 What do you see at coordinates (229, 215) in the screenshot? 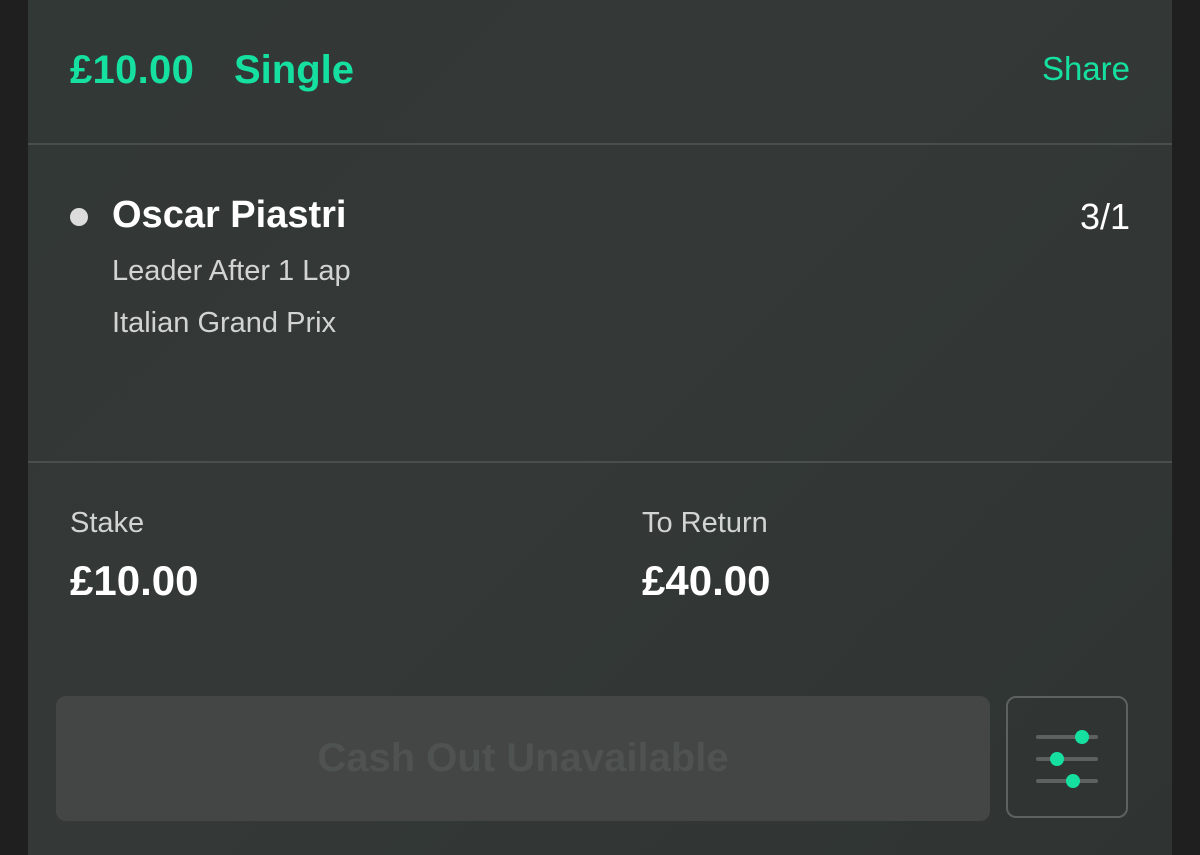
I see `selection-name: Oscar Piastri` at bounding box center [229, 215].